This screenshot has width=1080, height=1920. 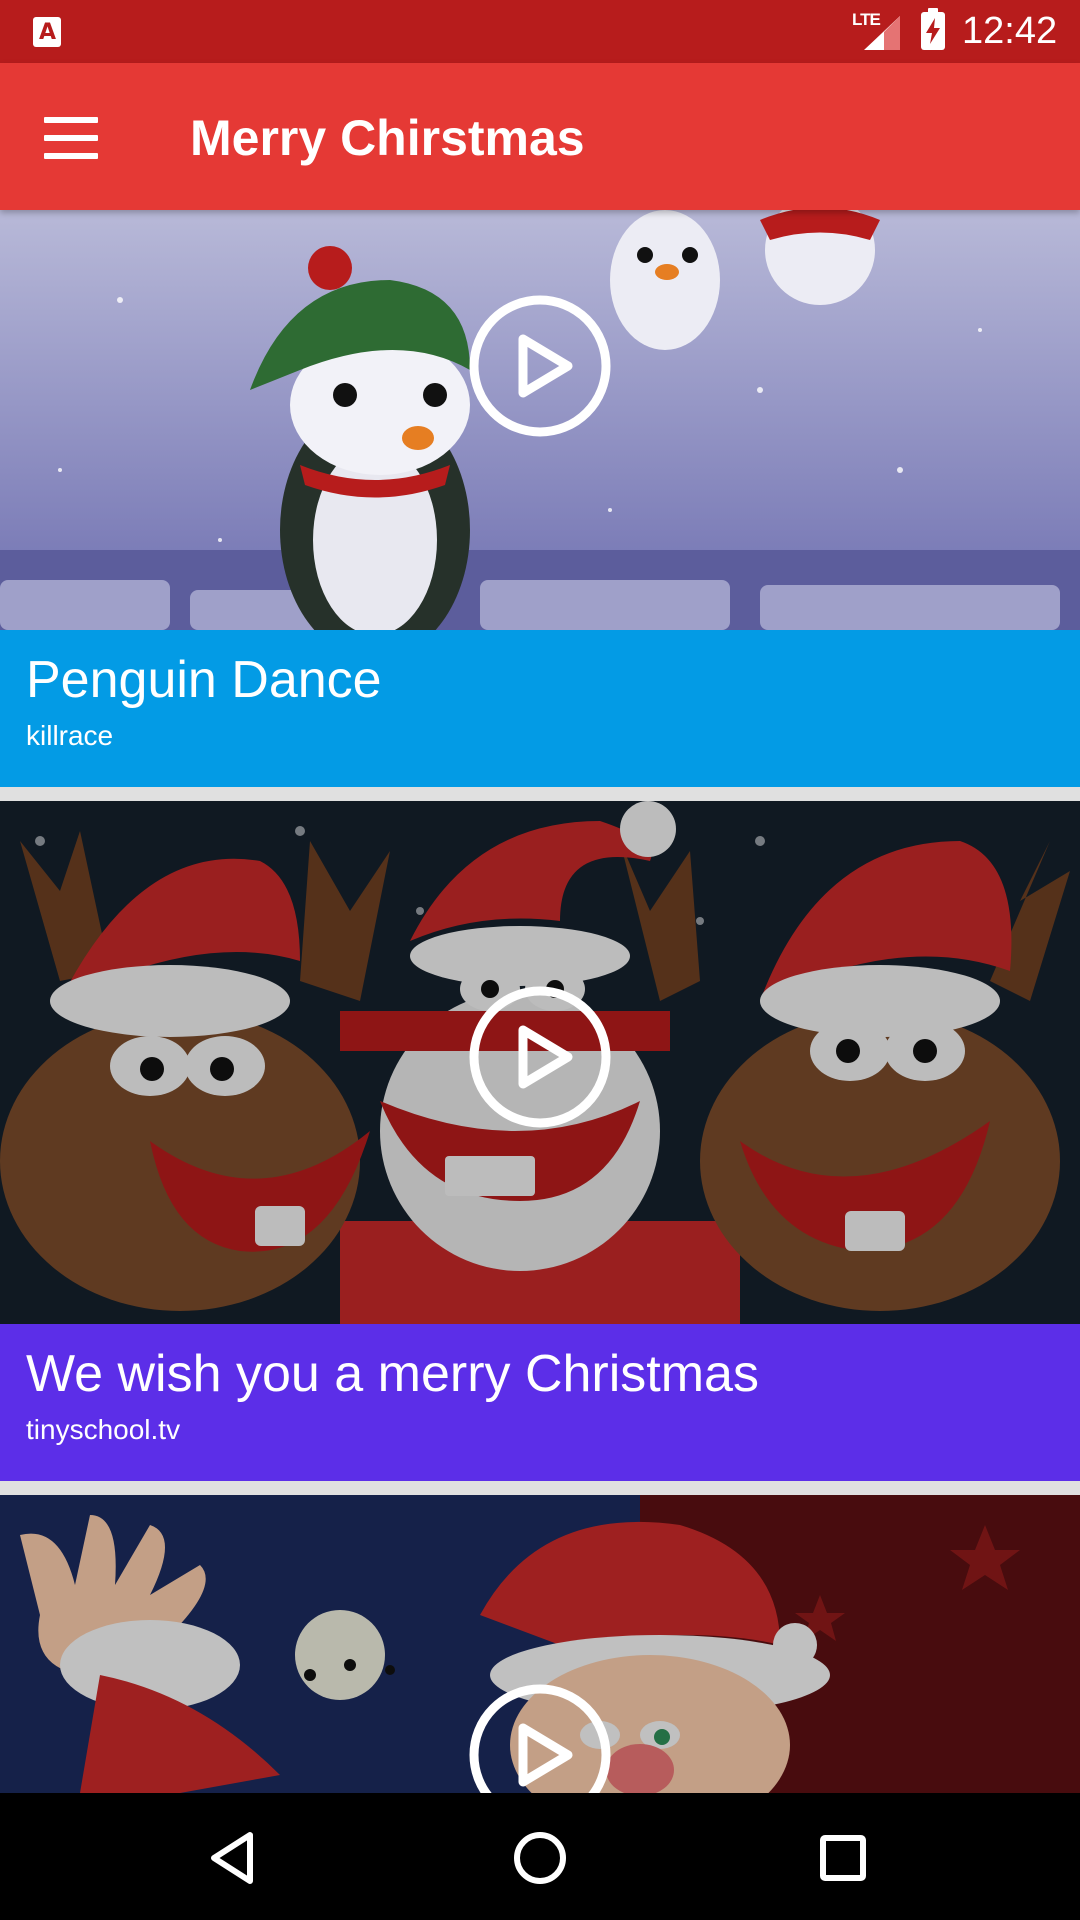 What do you see at coordinates (204, 680) in the screenshot?
I see `video-title: Penguin Dance` at bounding box center [204, 680].